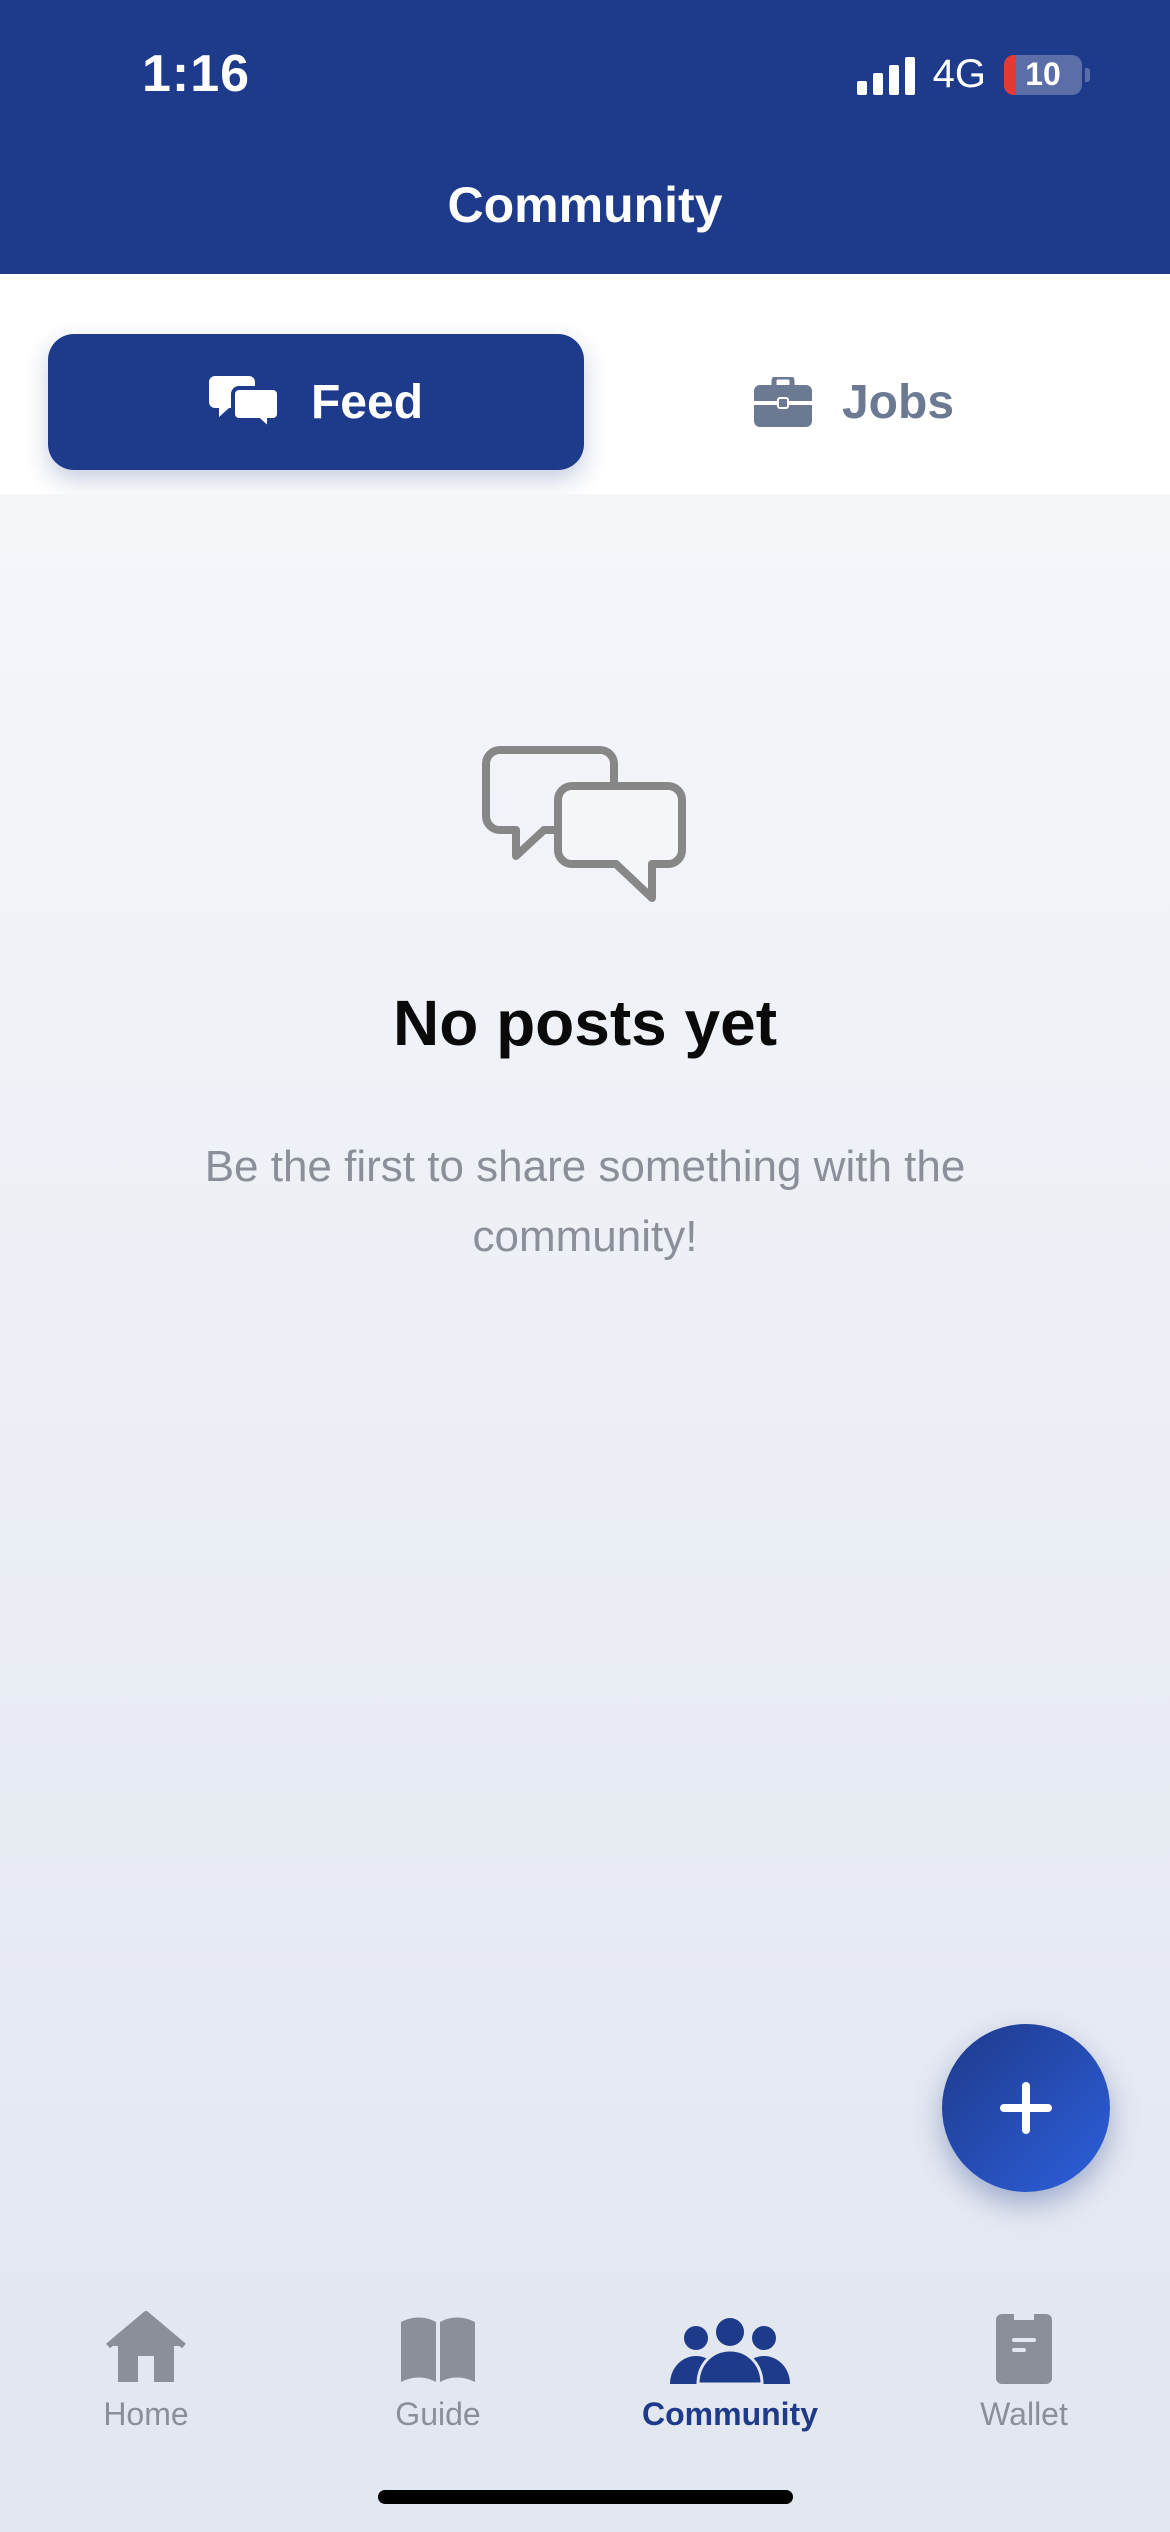 Image resolution: width=1170 pixels, height=2532 pixels. What do you see at coordinates (1024, 2414) in the screenshot?
I see `nav-label-wallet: Wallet` at bounding box center [1024, 2414].